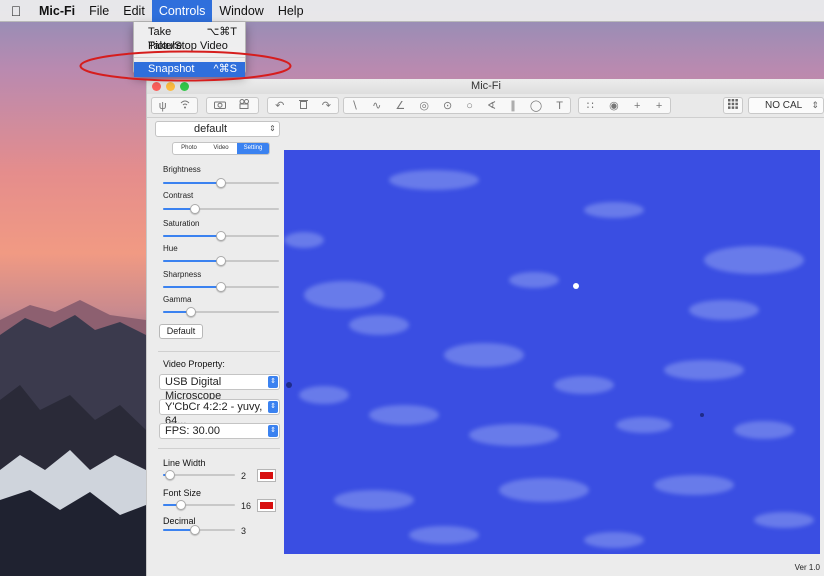 Image resolution: width=824 pixels, height=576 pixels. I want to click on fps-value: FPS: 30.00, so click(193, 431).